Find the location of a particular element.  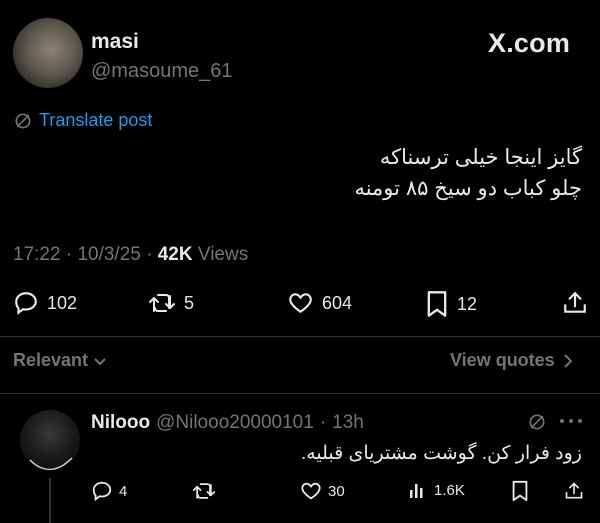

repost-button: 5 is located at coordinates (171, 303).